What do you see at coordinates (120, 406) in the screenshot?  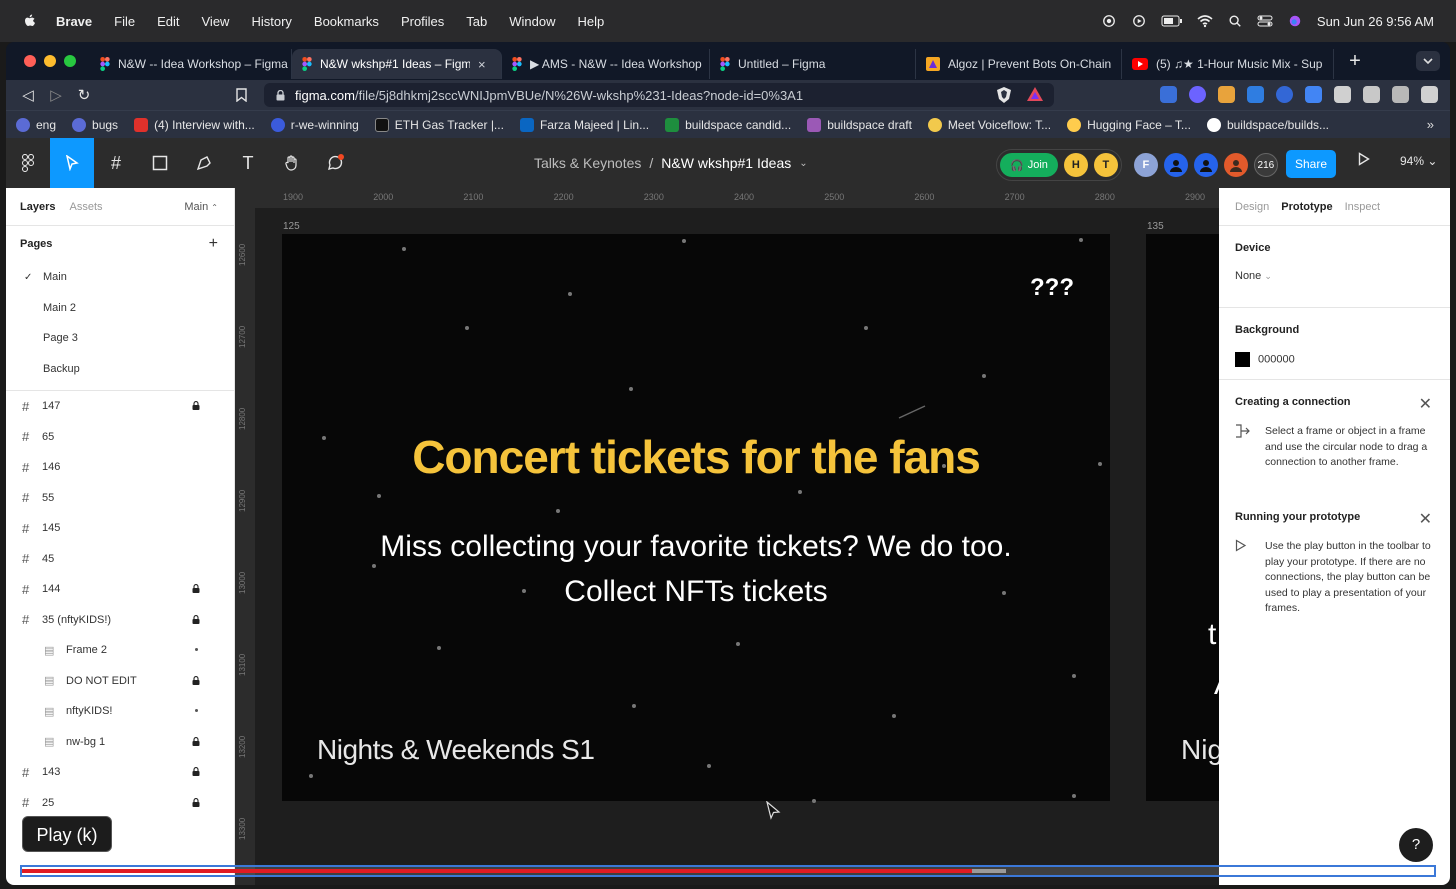 I see `layer-row: #147` at bounding box center [120, 406].